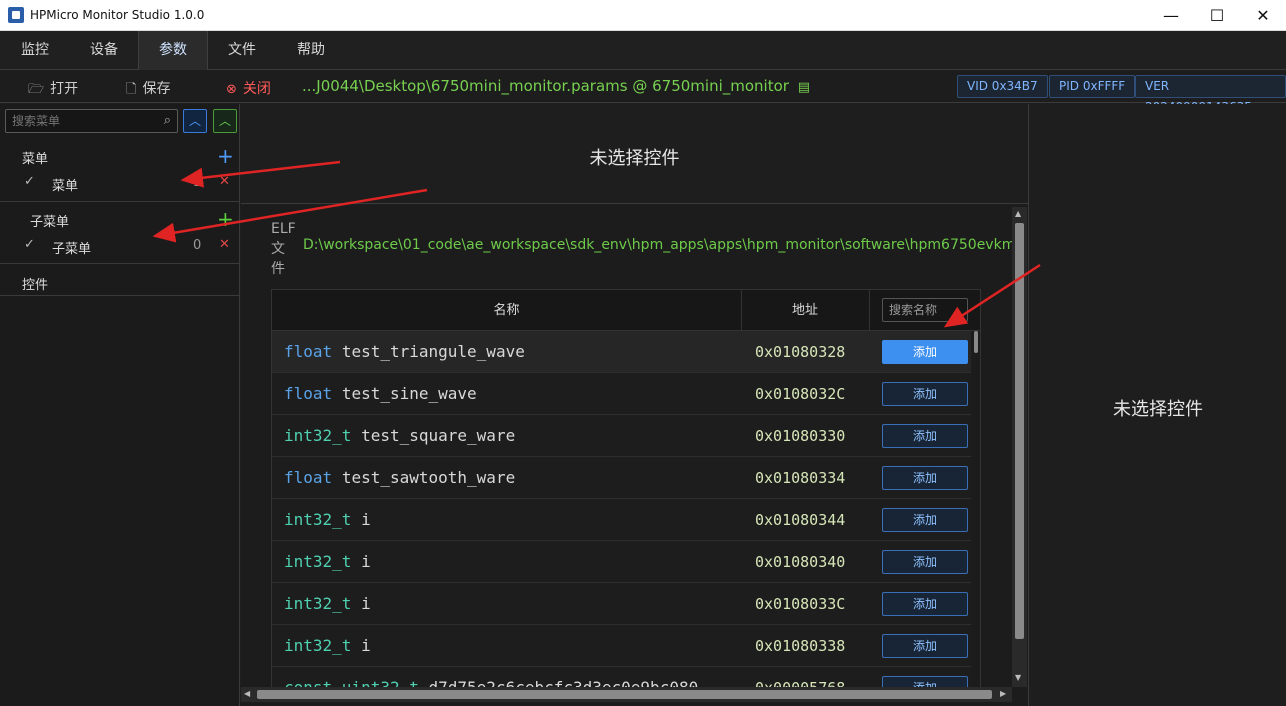 This screenshot has width=1286, height=706. I want to click on menu-bar: 监控 设备 参数 文件 帮助, so click(643, 50).